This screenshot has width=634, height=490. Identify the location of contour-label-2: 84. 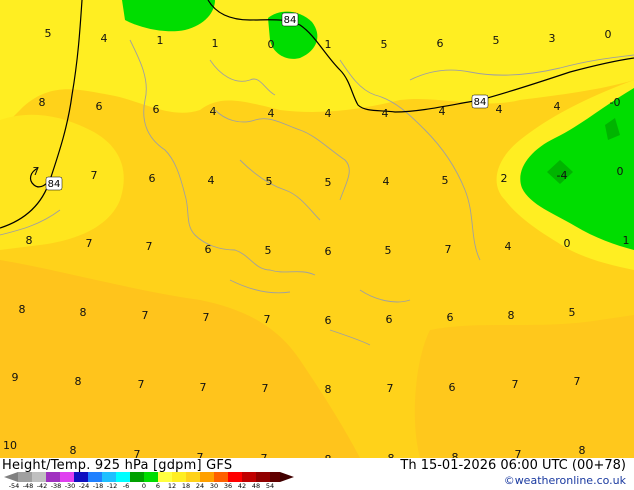
(480, 101).